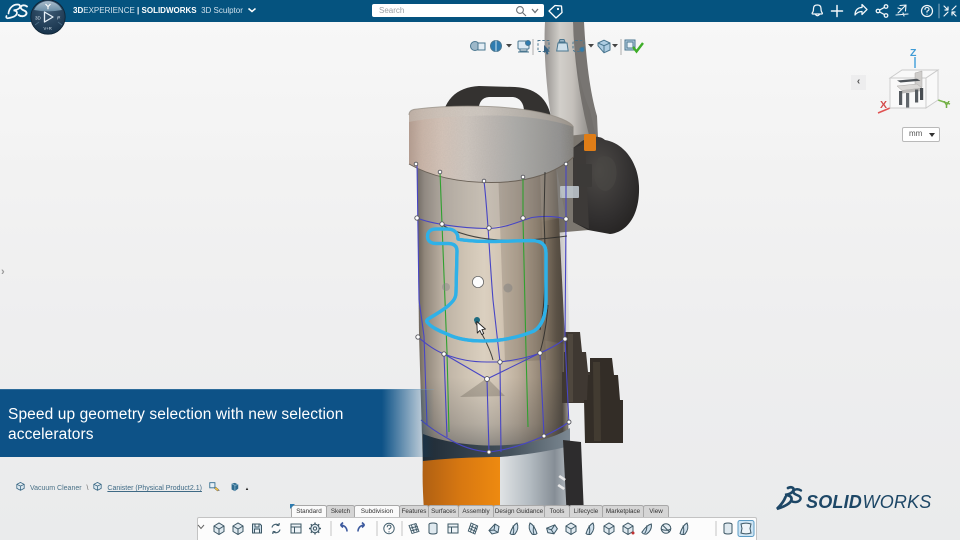  I want to click on svg-text: X, so click(883, 105).